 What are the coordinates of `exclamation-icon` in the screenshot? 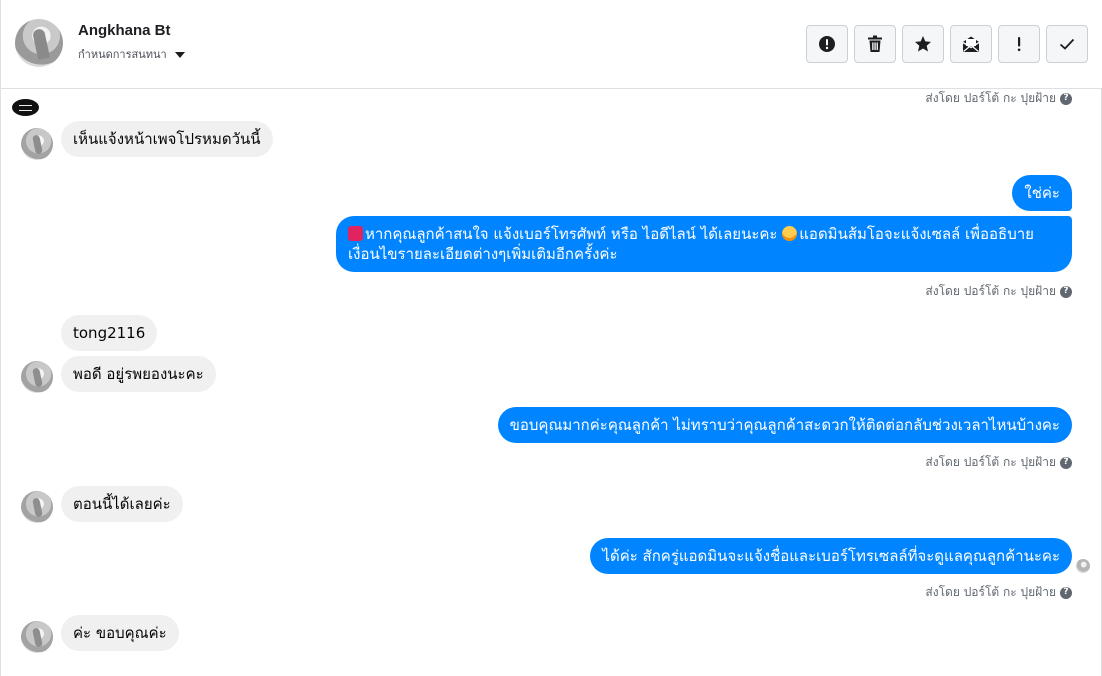 It's located at (1019, 44).